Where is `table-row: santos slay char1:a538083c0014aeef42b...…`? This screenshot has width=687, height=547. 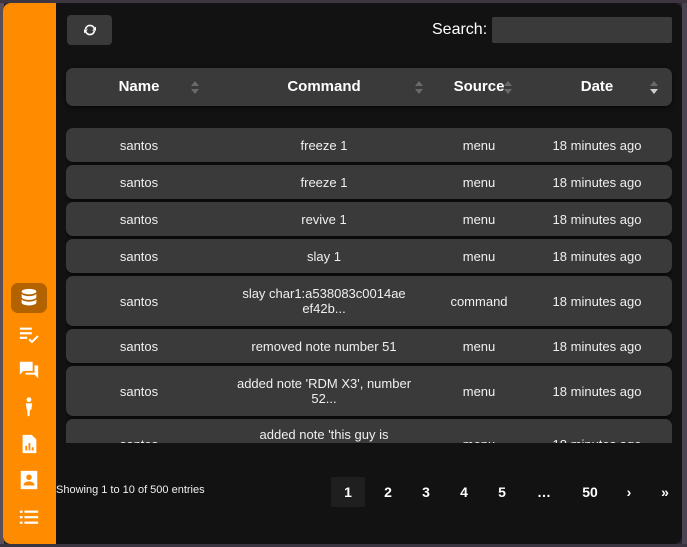 table-row: santos slay char1:a538083c0014aeef42b...… is located at coordinates (369, 301).